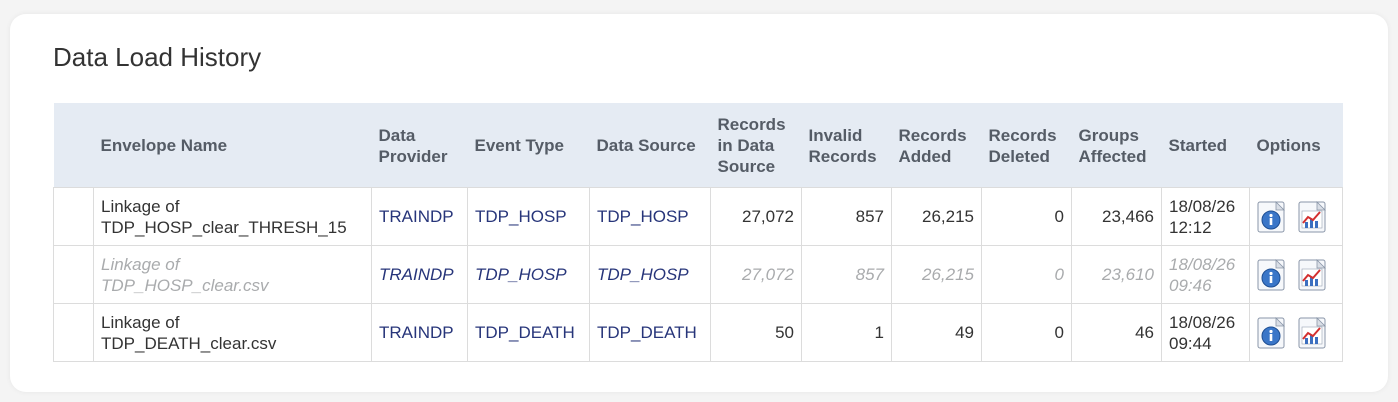  I want to click on header-records-in-source: Records in Data Source, so click(756, 145).